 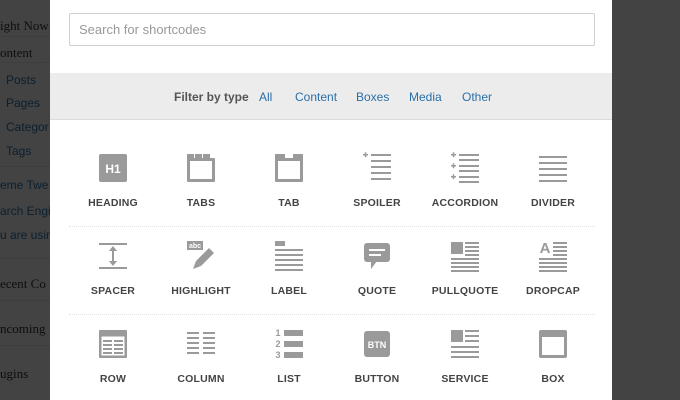 I want to click on shortcode-label: ACCORDION, so click(x=465, y=203).